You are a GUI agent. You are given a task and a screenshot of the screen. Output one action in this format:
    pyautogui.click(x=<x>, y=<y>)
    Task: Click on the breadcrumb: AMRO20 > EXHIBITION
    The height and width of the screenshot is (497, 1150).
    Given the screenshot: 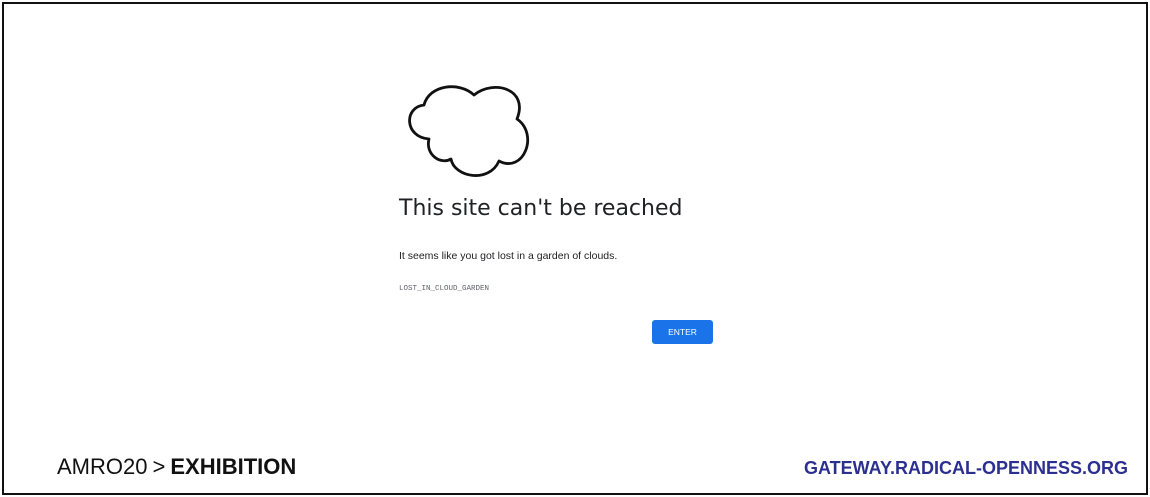 What is the action you would take?
    pyautogui.click(x=176, y=467)
    